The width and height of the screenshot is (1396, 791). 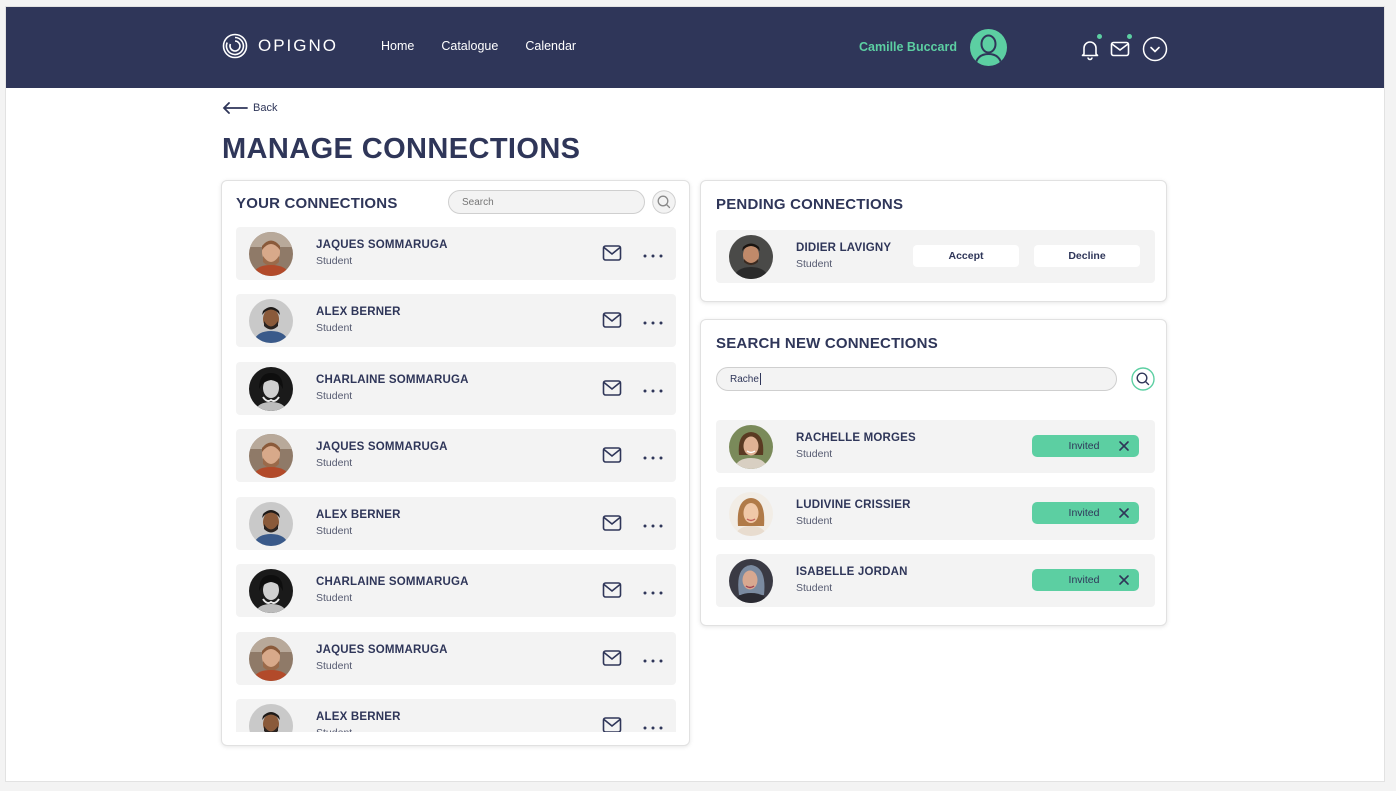 I want to click on chevron-down-icon, so click(x=1155, y=49).